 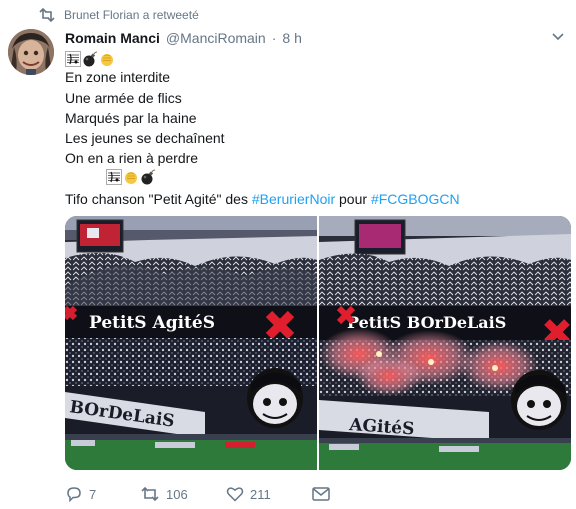 I want to click on banner-text-1: PetitS AgitéS, so click(x=152, y=323).